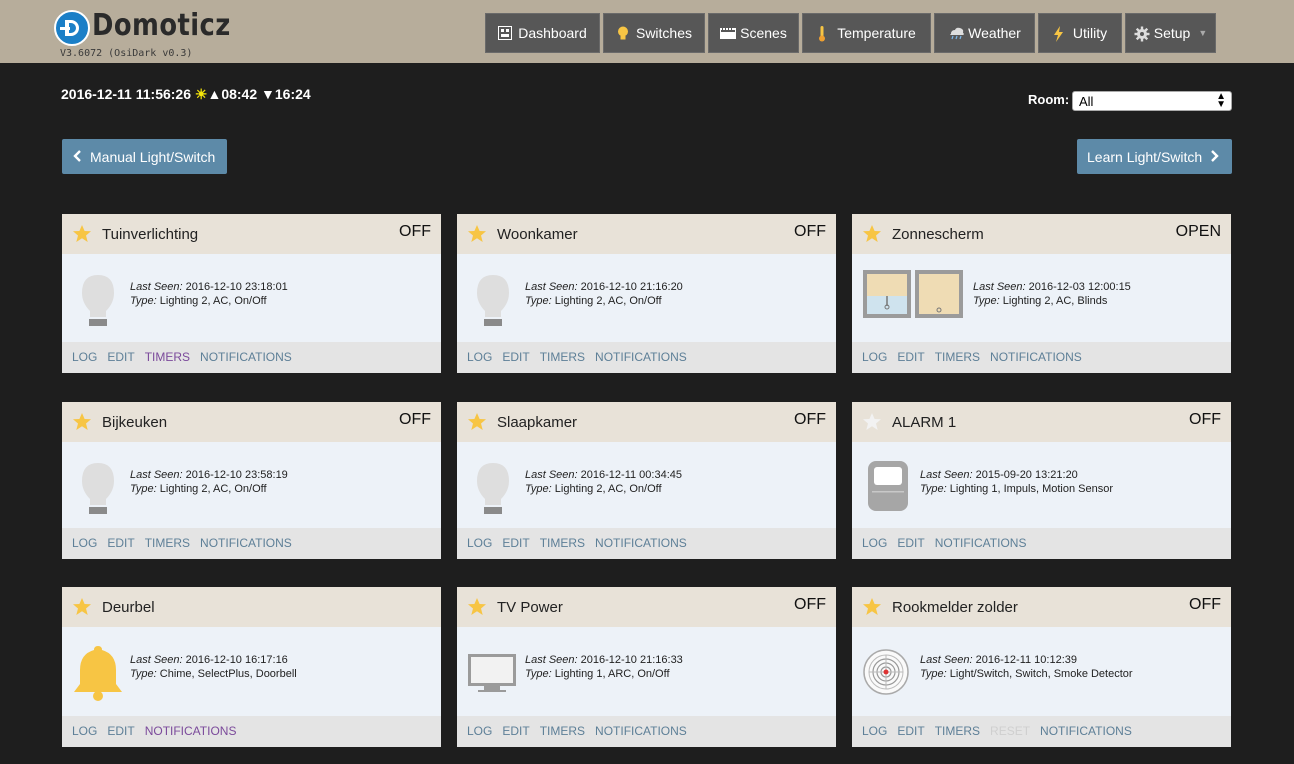 The width and height of the screenshot is (1294, 764). Describe the element at coordinates (866, 33) in the screenshot. I see `nav-temperature: Temperature` at that location.